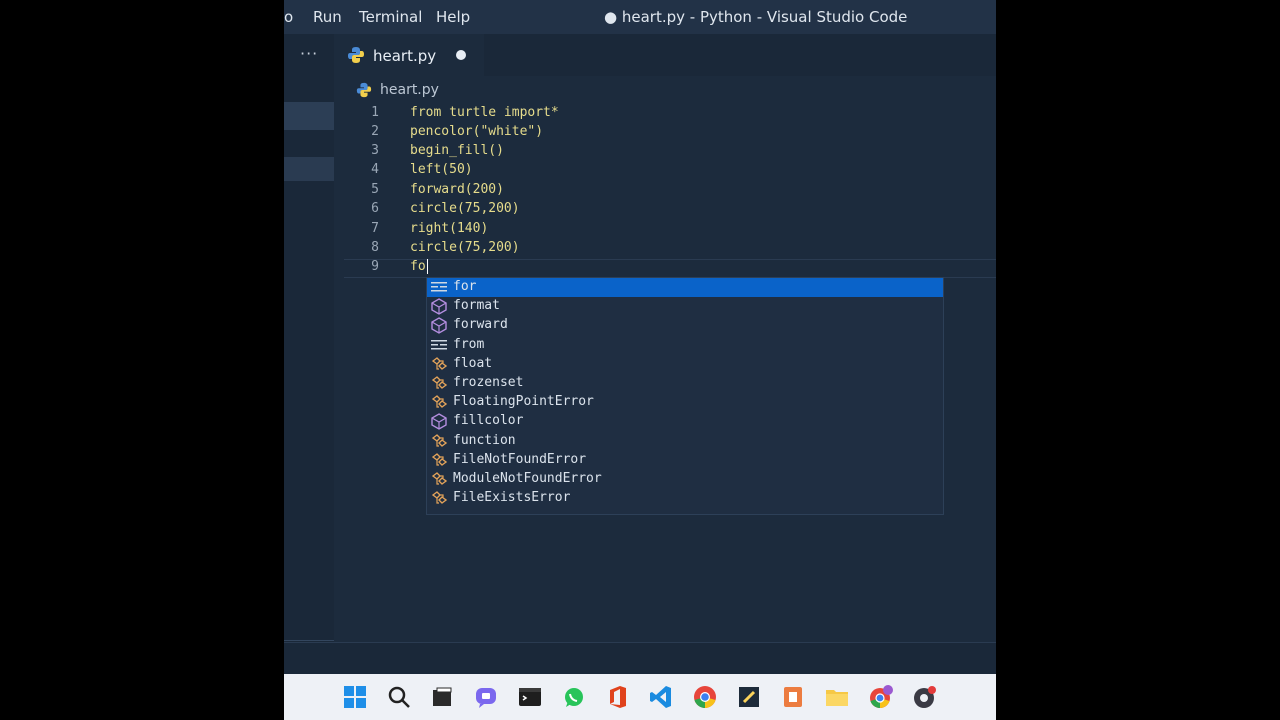  What do you see at coordinates (685, 287) in the screenshot?
I see `suggestion-item: for` at bounding box center [685, 287].